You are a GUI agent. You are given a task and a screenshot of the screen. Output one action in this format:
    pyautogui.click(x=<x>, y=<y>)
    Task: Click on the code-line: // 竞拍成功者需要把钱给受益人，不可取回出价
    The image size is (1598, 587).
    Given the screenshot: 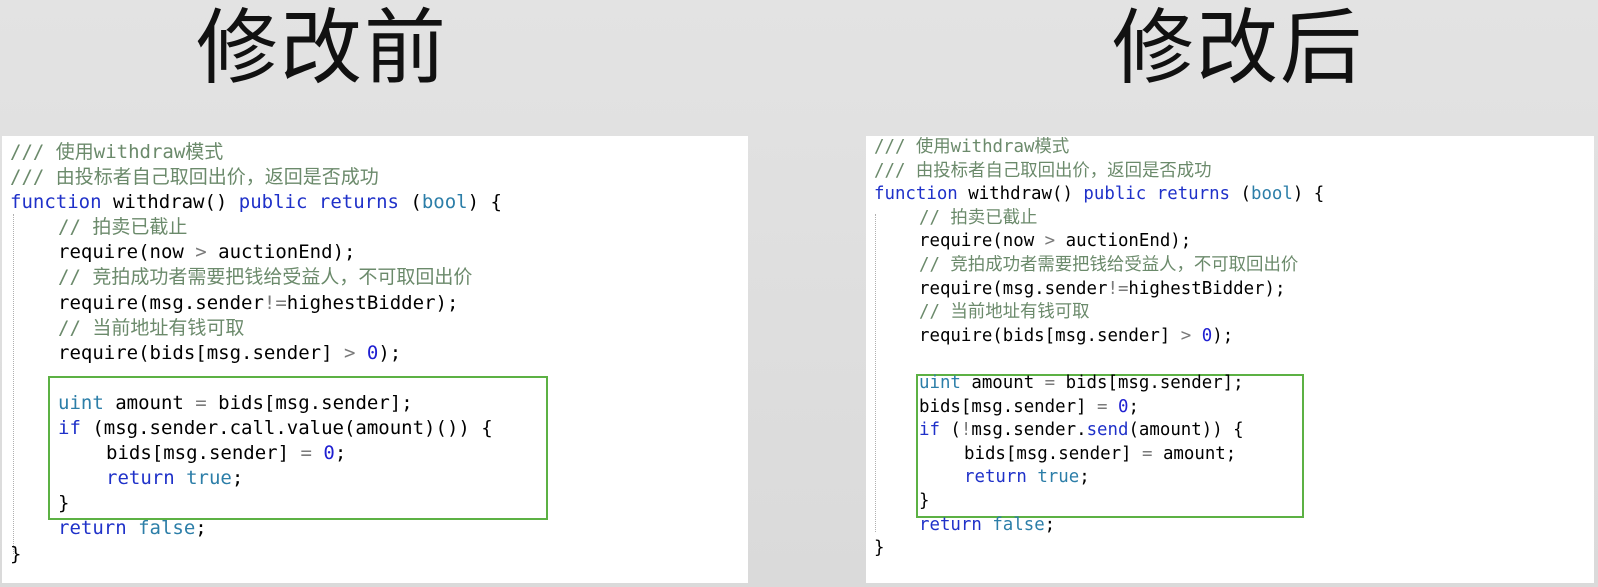 What is the action you would take?
    pyautogui.click(x=1099, y=266)
    